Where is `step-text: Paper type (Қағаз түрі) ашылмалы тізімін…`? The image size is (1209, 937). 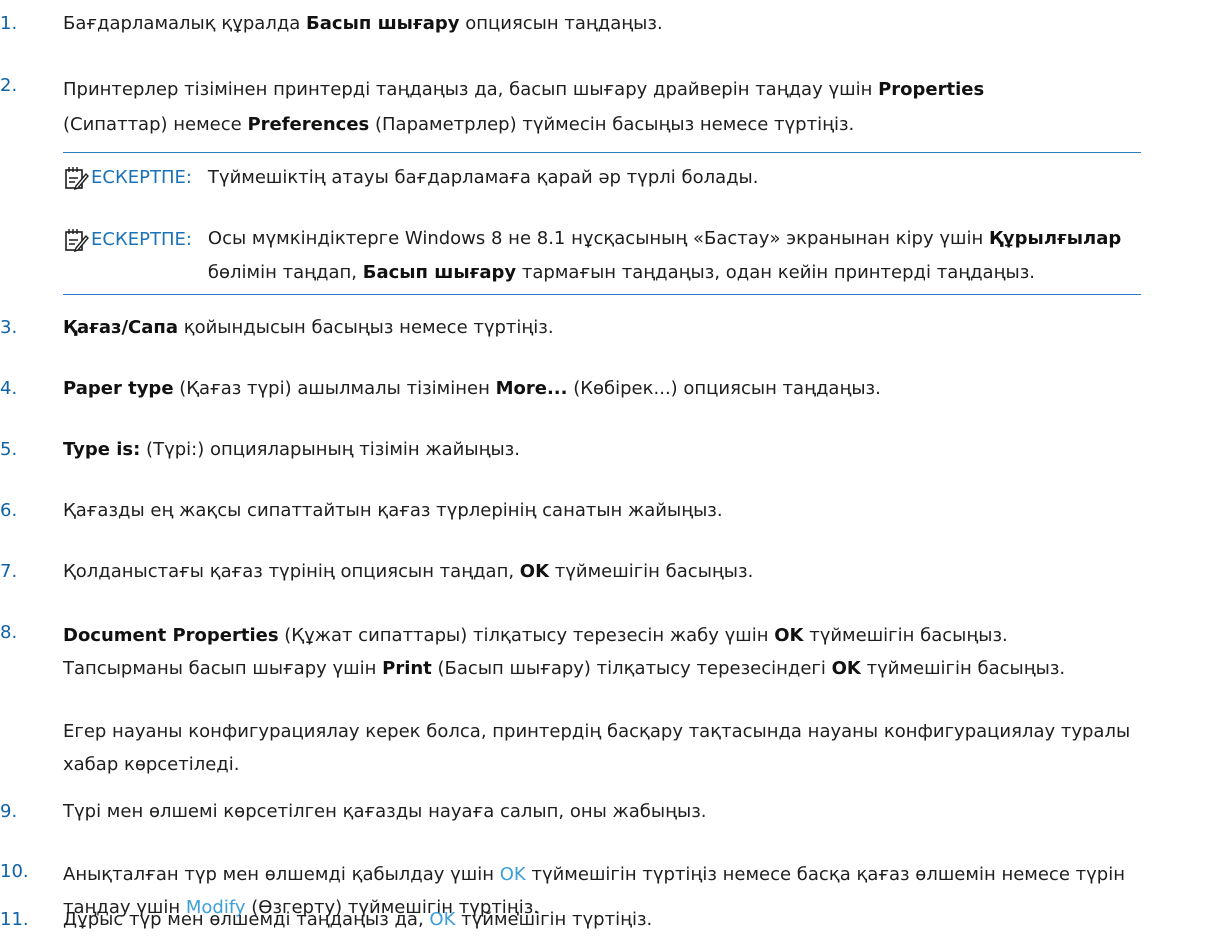 step-text: Paper type (Қағаз түрі) ашылмалы тізімін… is located at coordinates (472, 388).